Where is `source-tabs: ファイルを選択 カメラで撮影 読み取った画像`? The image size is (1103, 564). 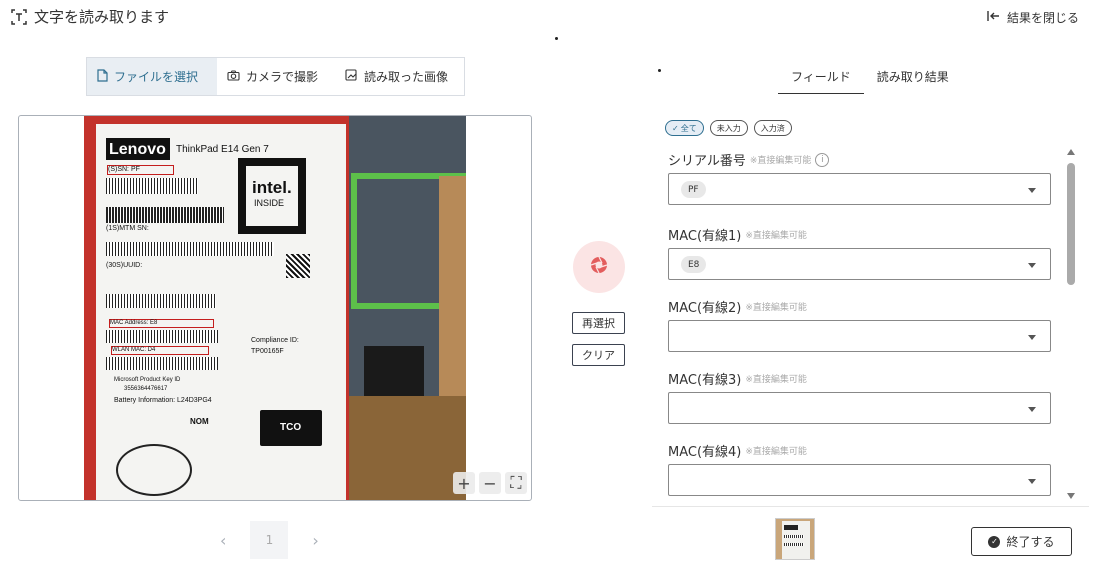 source-tabs: ファイルを選択 カメラで撮影 読み取った画像 is located at coordinates (275, 76).